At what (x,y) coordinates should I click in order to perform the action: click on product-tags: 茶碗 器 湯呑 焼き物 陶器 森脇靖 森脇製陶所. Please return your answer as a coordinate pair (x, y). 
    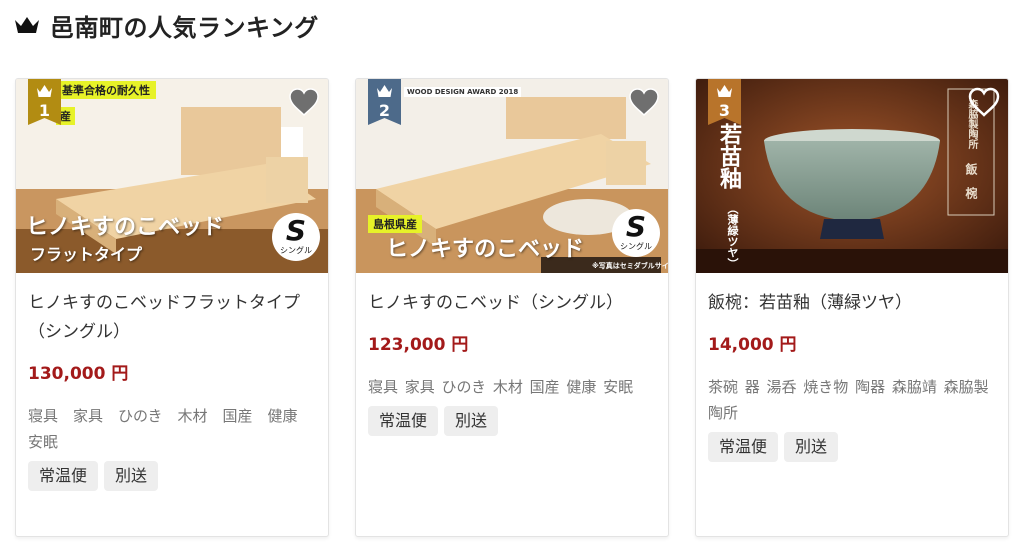
    Looking at the image, I should click on (848, 400).